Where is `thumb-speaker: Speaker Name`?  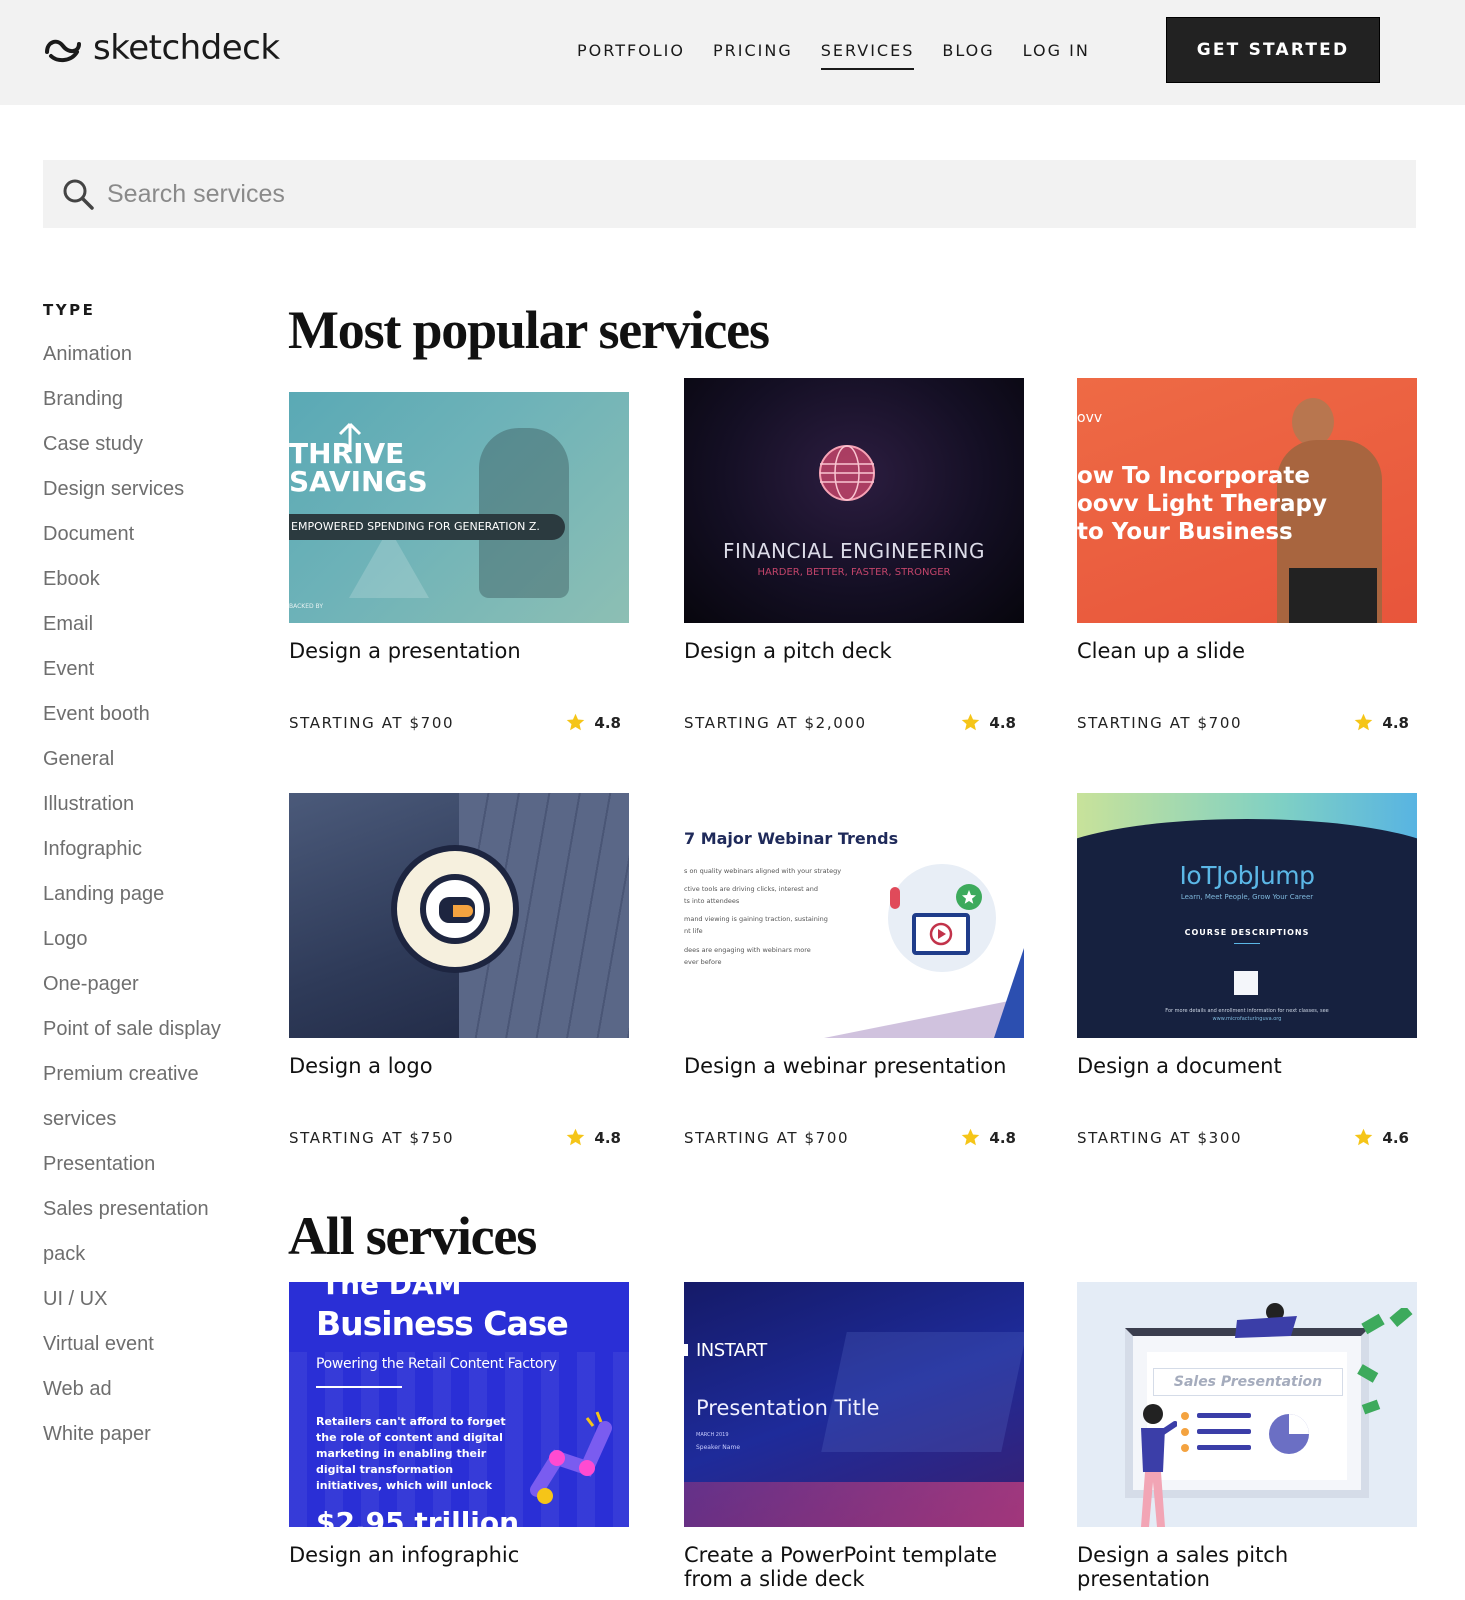
thumb-speaker: Speaker Name is located at coordinates (718, 1447).